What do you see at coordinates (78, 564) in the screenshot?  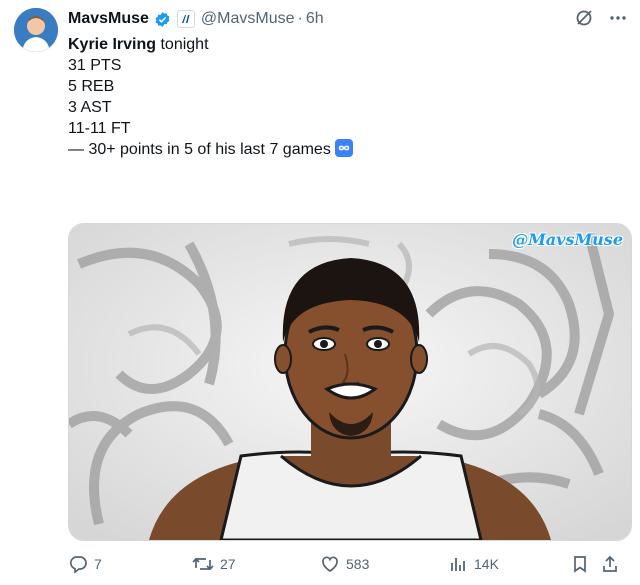 I see `reply-icon` at bounding box center [78, 564].